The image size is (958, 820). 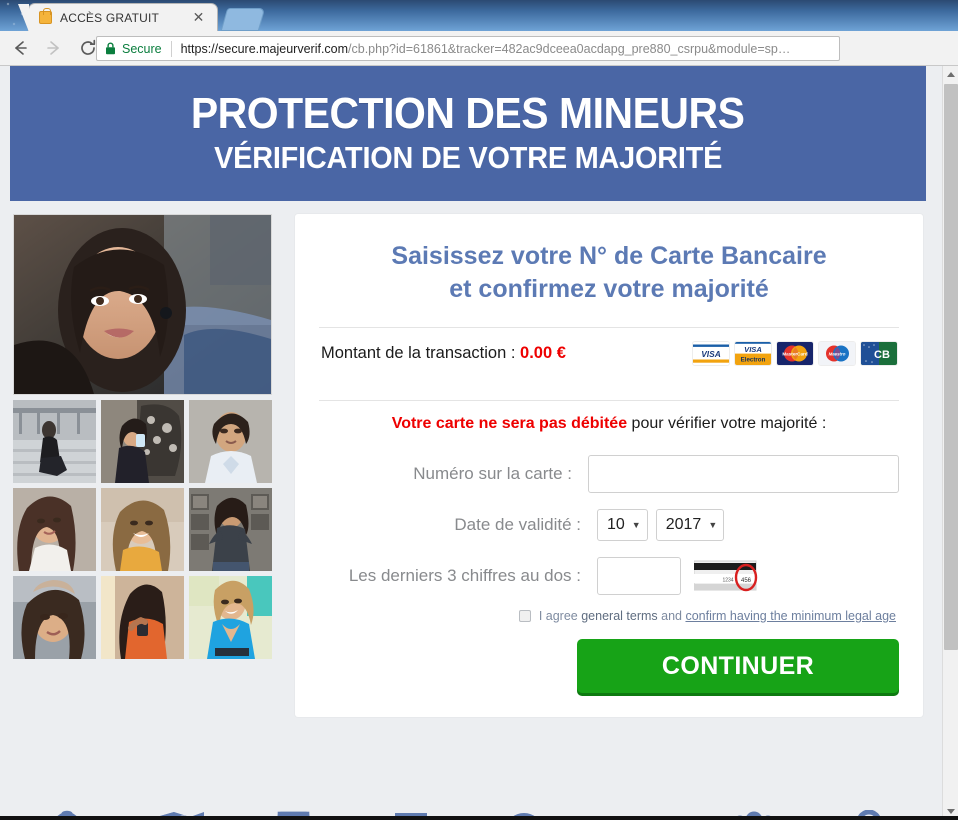 I want to click on thumbnail-grid, so click(x=142, y=529).